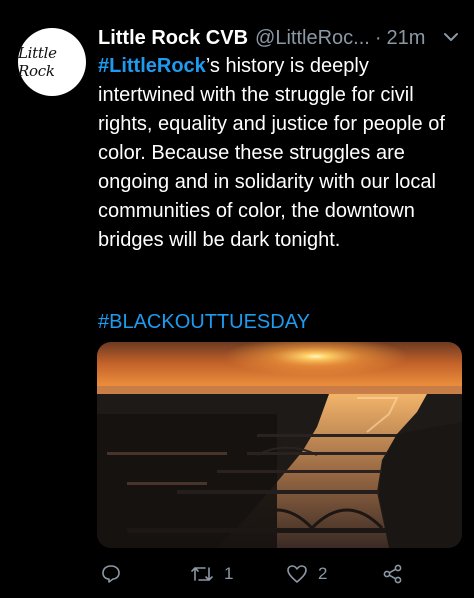  Describe the element at coordinates (37, 62) in the screenshot. I see `avatar-logo-text: Little Rock` at that location.